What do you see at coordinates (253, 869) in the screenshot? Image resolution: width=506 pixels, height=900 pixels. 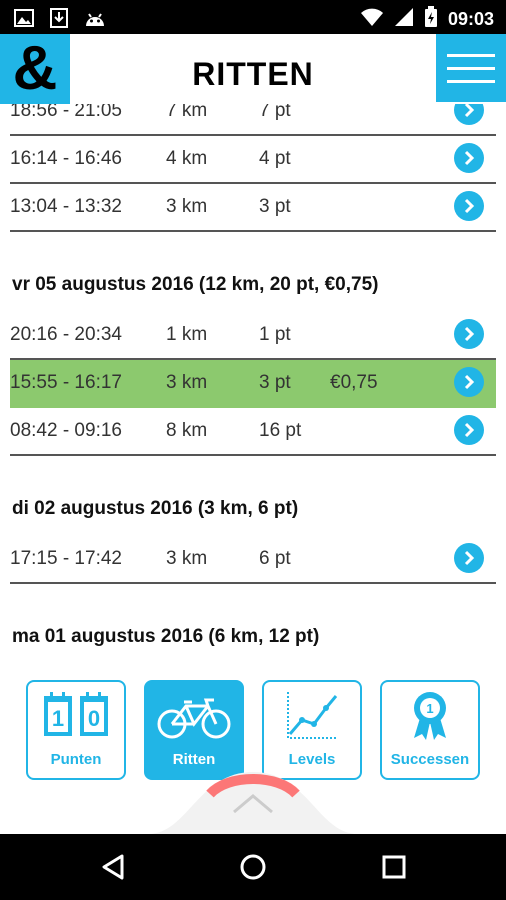 I see `home-icon` at bounding box center [253, 869].